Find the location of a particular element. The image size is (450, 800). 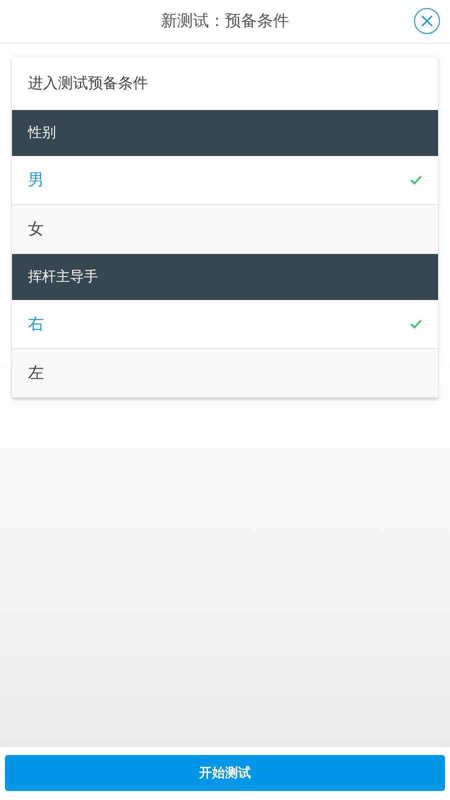

option-item: 右 is located at coordinates (225, 324).